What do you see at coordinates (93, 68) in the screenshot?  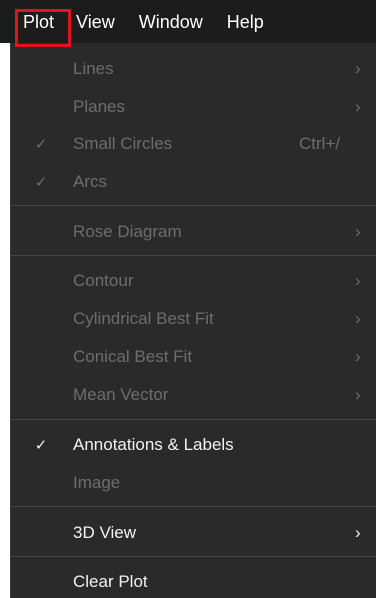 I see `menu-item-label: Lines` at bounding box center [93, 68].